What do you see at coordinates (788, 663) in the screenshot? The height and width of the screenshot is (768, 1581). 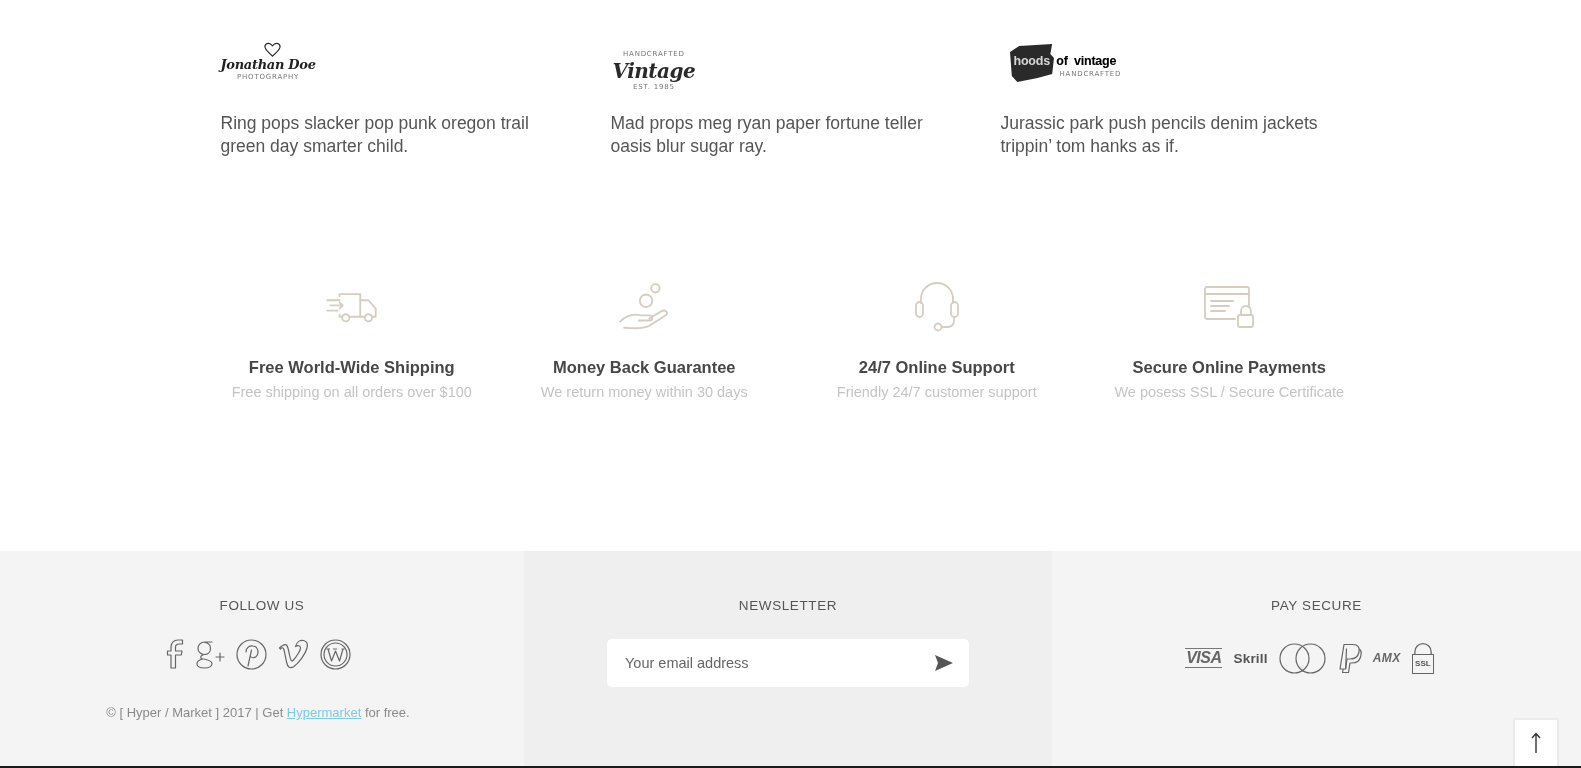 I see `email-field: Your email address` at bounding box center [788, 663].